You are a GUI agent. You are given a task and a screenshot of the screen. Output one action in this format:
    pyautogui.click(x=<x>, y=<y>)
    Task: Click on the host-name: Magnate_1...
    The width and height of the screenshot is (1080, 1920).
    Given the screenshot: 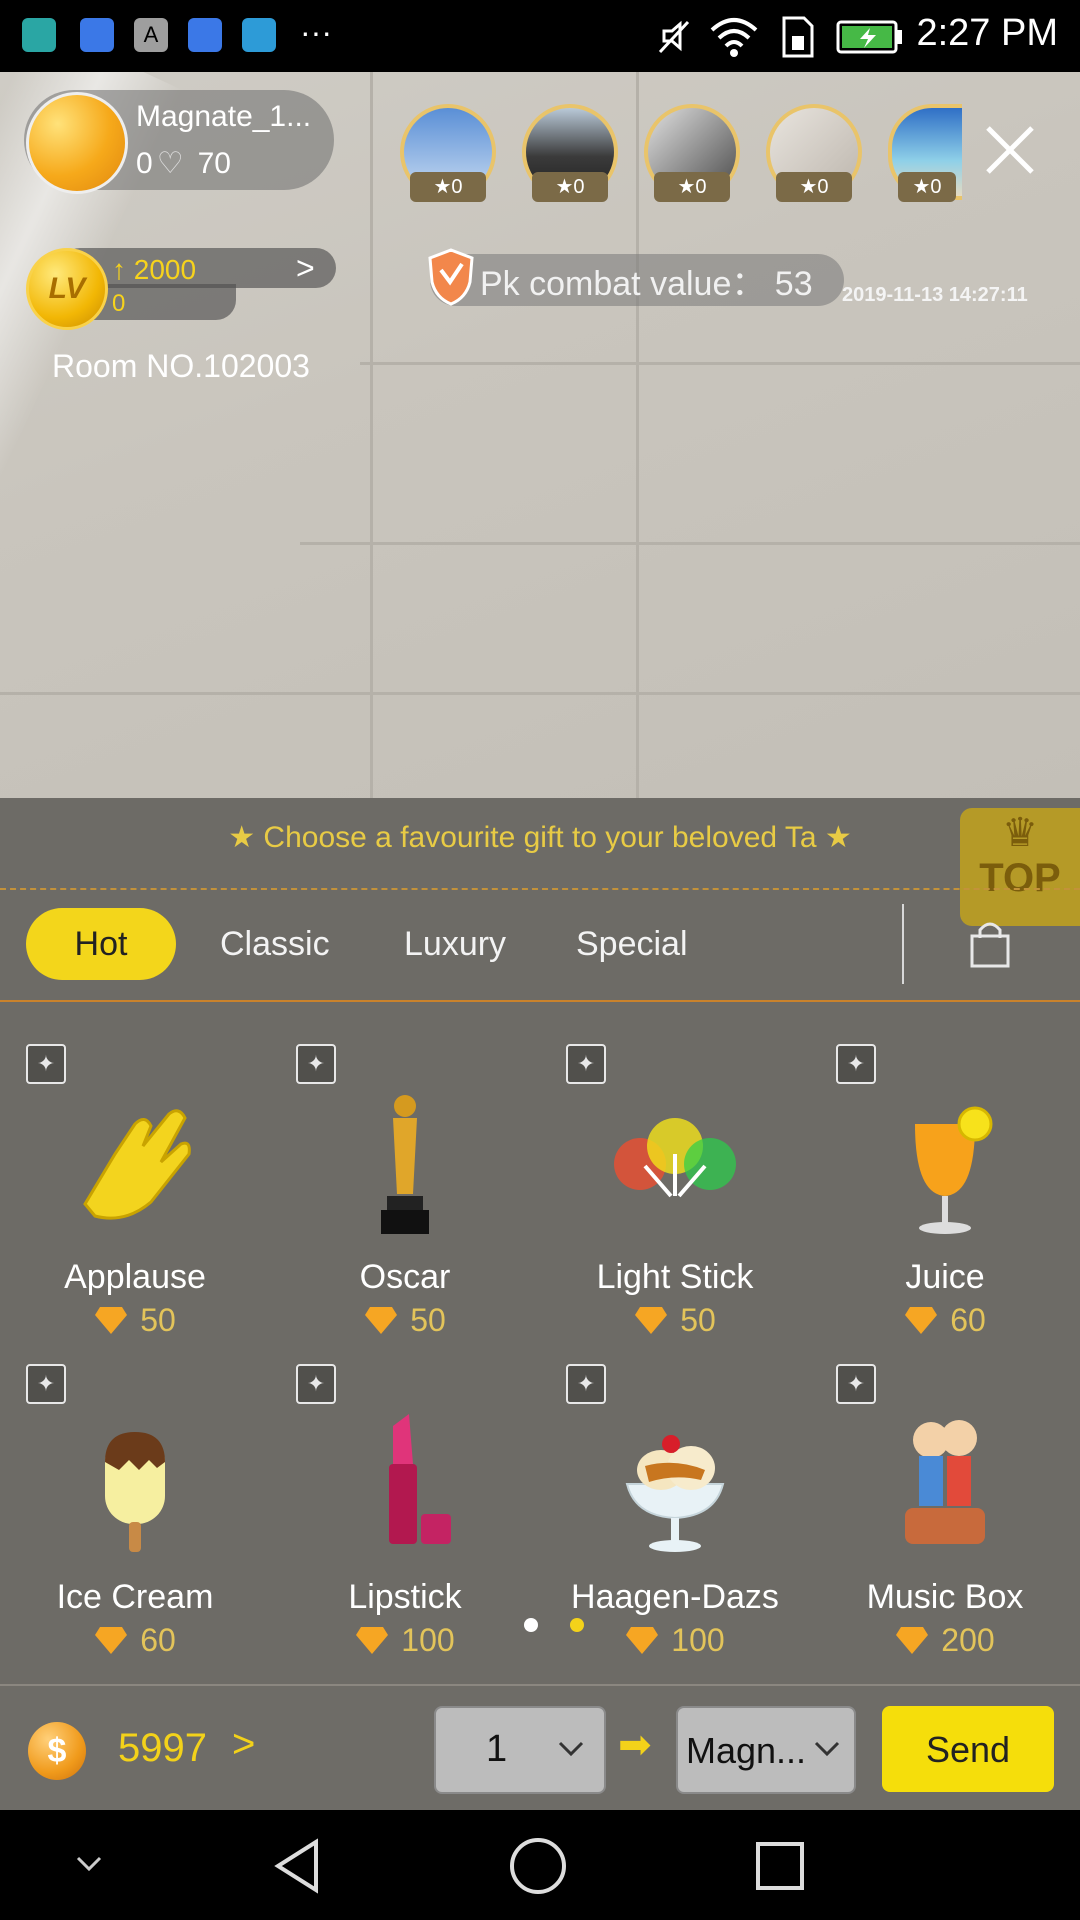 What is the action you would take?
    pyautogui.click(x=224, y=116)
    